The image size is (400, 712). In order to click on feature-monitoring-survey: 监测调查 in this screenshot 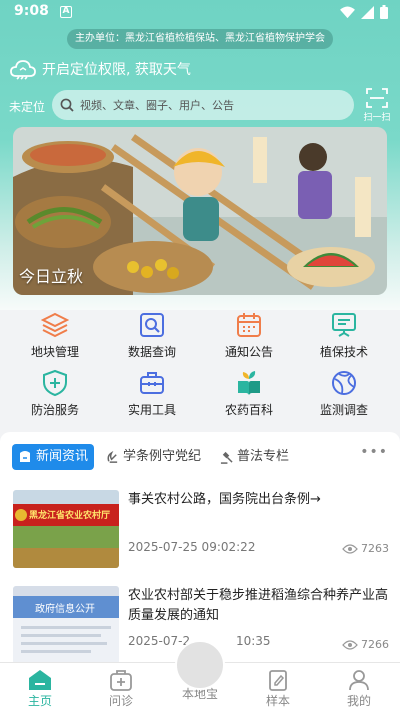, I will do `click(344, 394)`.